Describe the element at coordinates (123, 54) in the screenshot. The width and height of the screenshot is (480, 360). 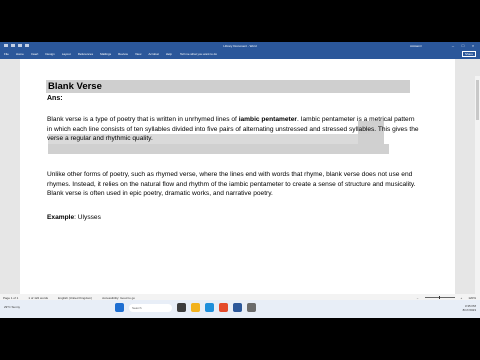
I see `tab-review: Review` at that location.